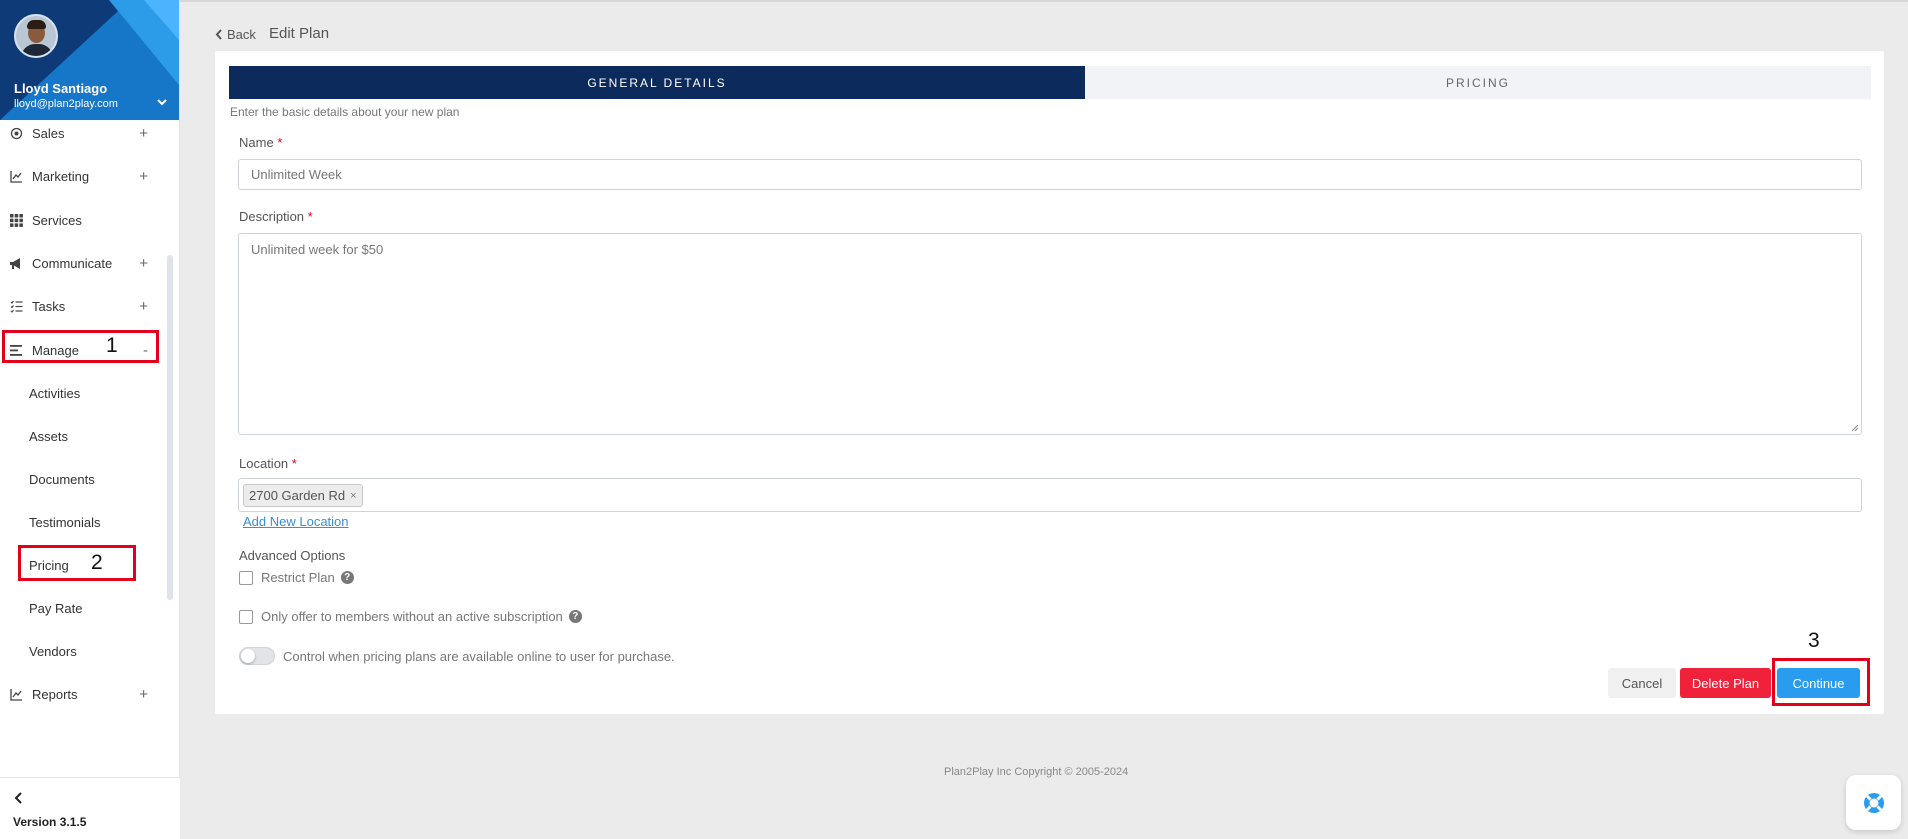  What do you see at coordinates (299, 33) in the screenshot?
I see `page-title: Edit Plan` at bounding box center [299, 33].